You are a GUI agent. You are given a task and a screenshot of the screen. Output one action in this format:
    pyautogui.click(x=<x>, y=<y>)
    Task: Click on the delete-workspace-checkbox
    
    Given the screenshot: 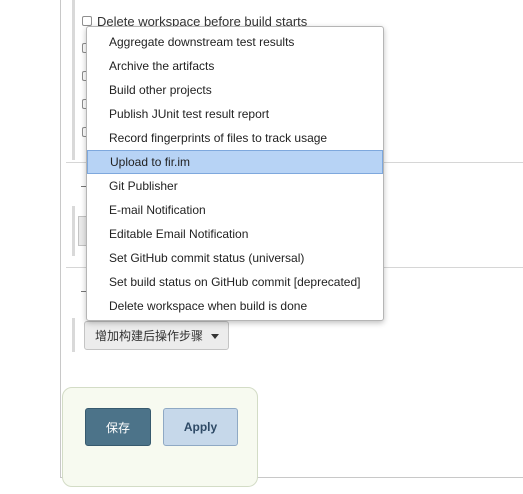 What is the action you would take?
    pyautogui.click(x=87, y=21)
    